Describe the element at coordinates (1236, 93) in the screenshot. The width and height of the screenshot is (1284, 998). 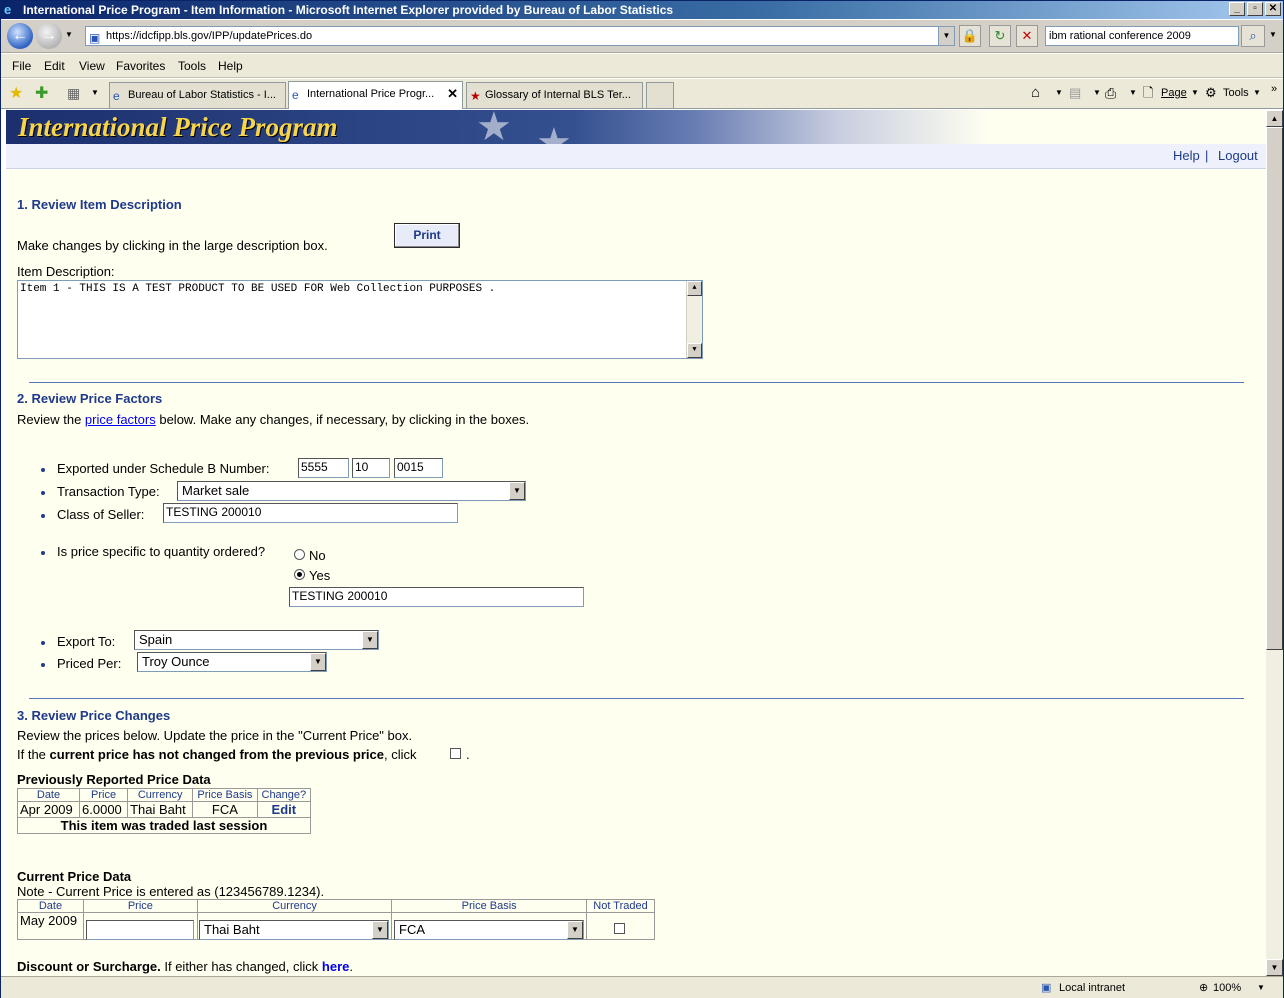
I see `tools-menu: Tools` at that location.